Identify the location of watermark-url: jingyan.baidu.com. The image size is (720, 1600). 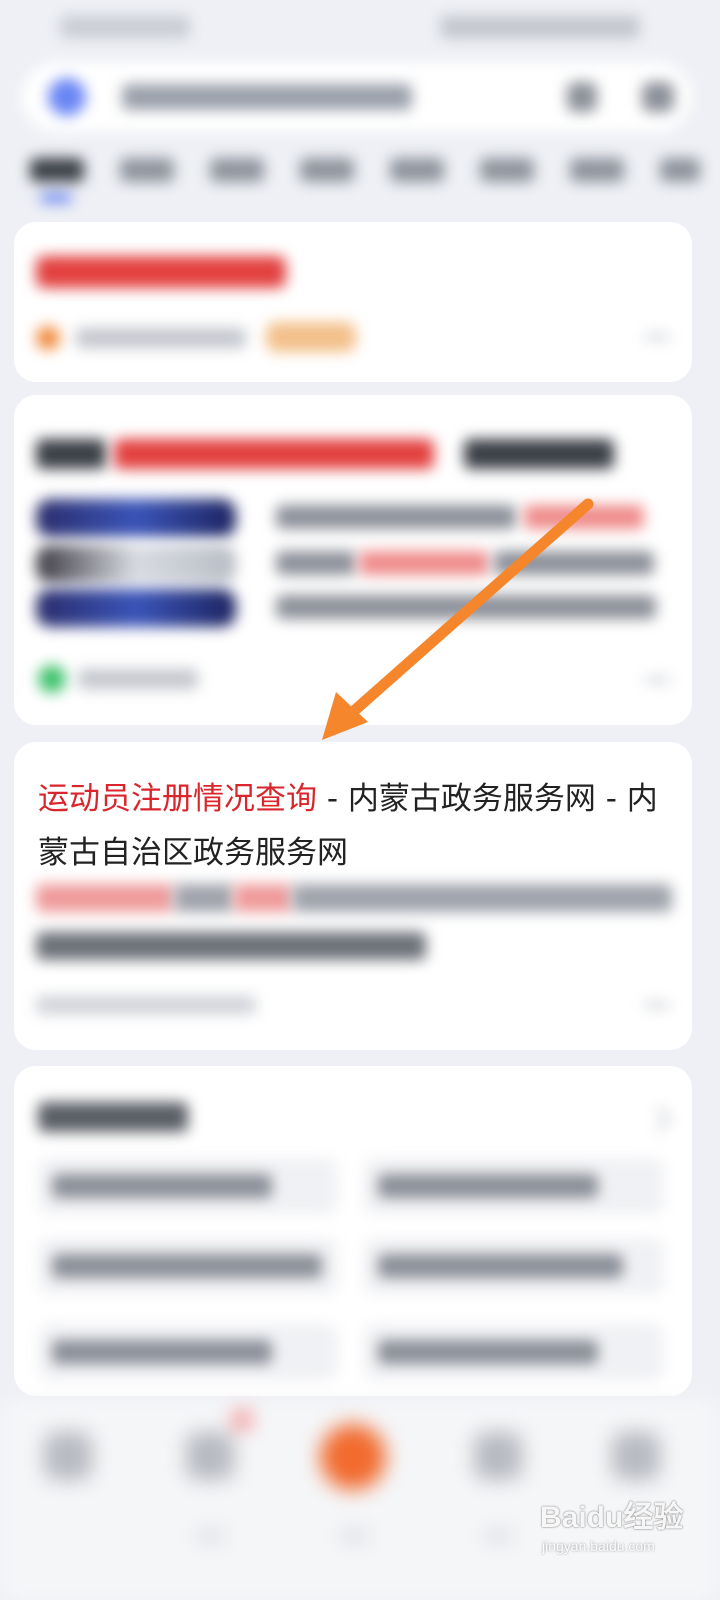
(598, 1546).